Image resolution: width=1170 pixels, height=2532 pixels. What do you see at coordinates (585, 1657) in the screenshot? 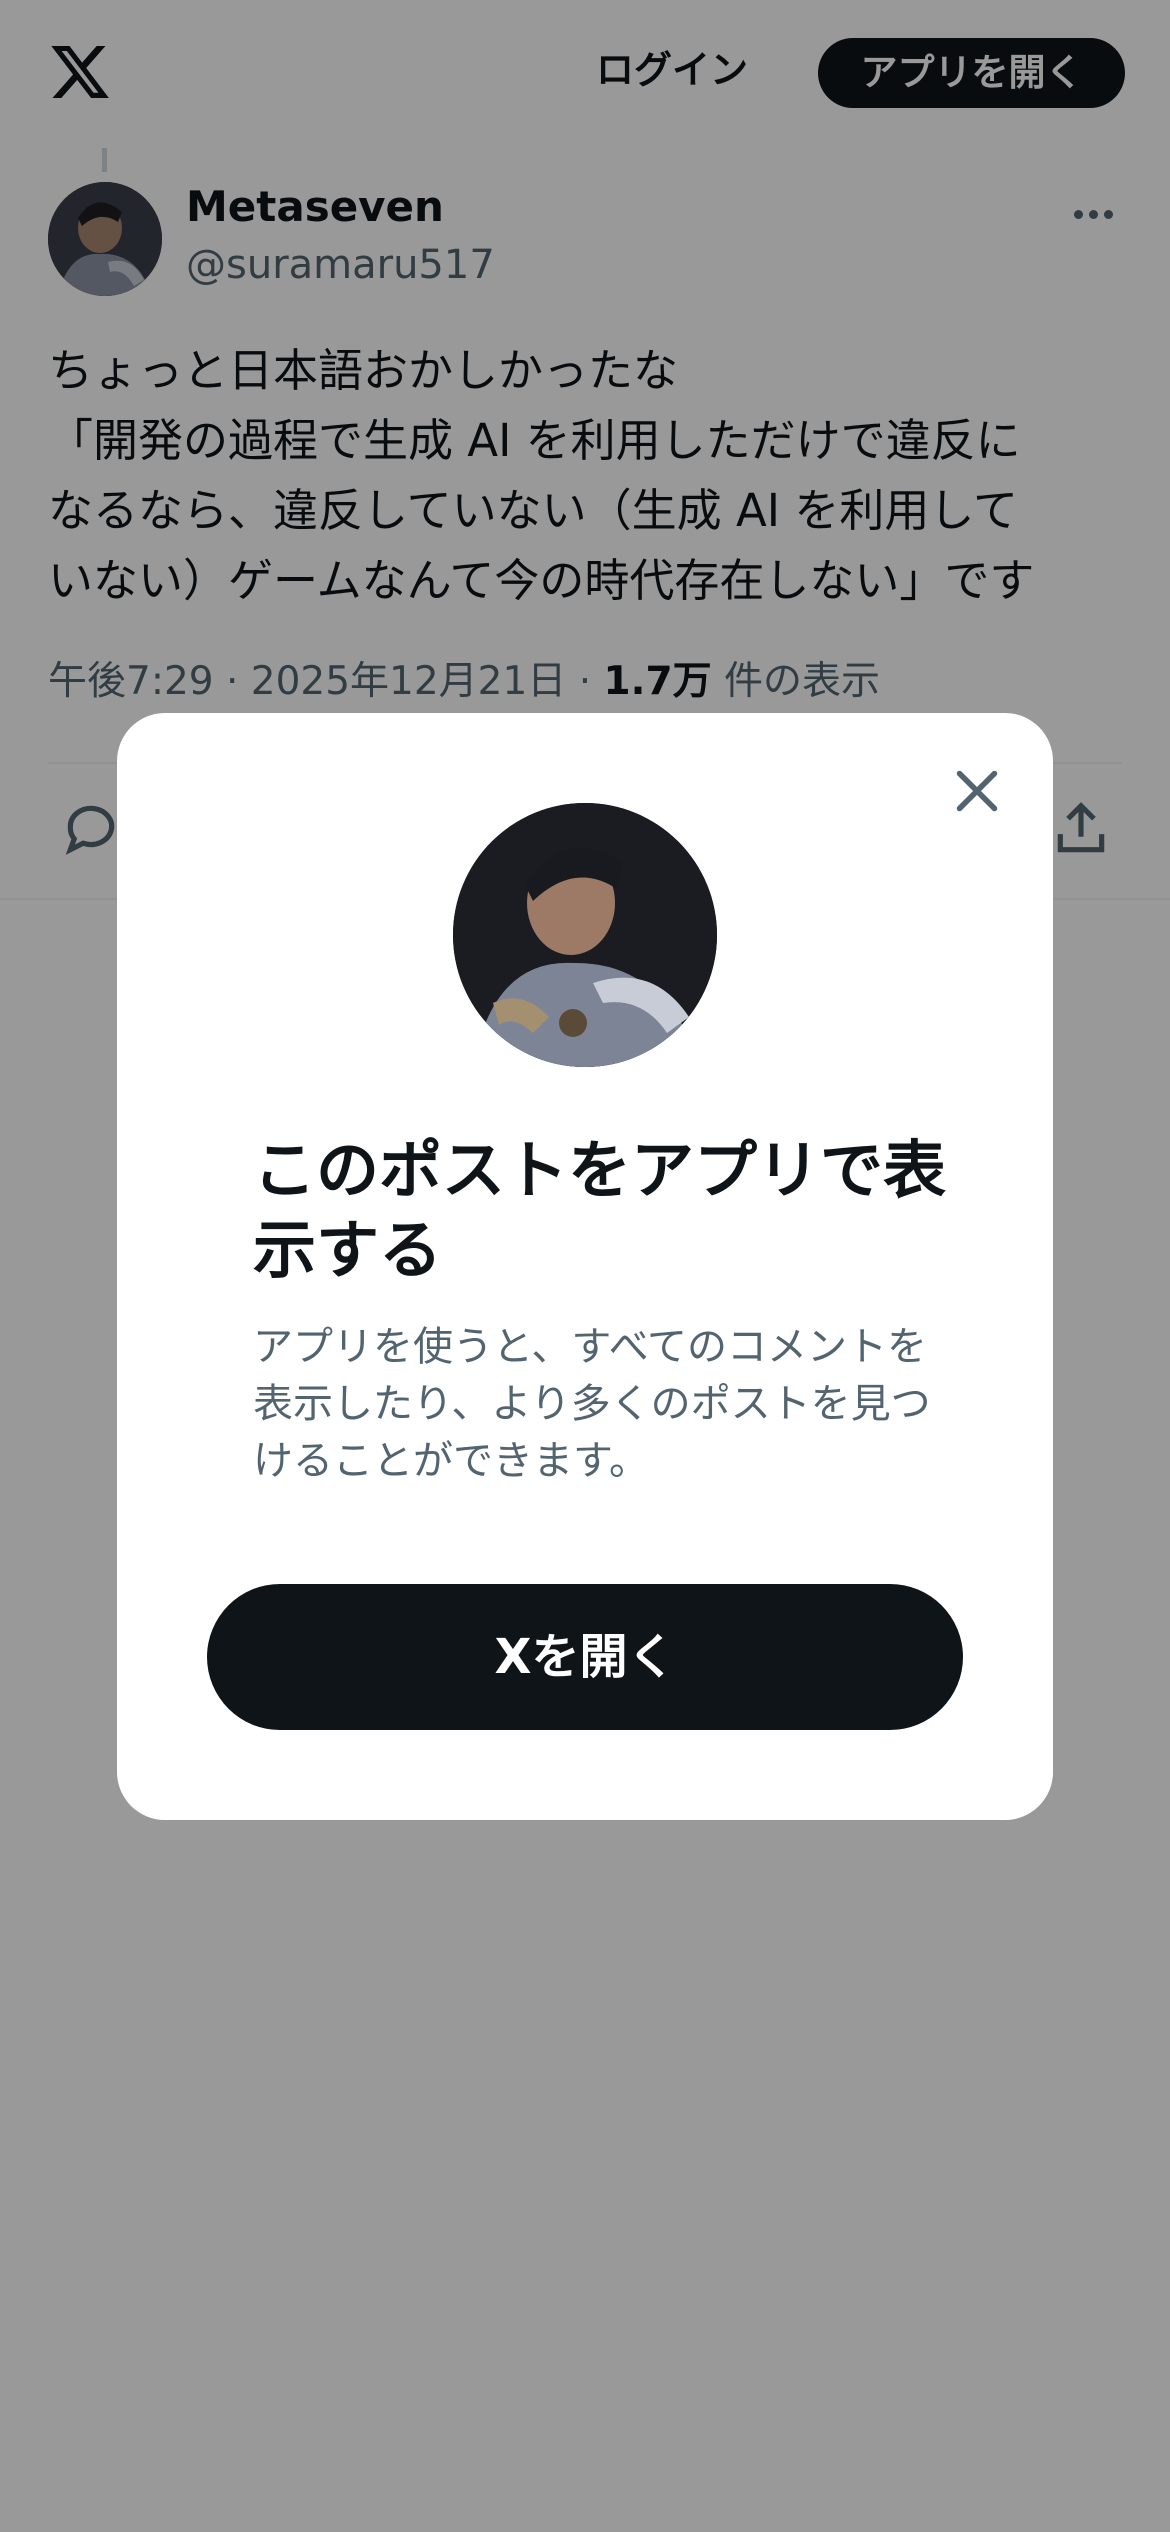
I see `open-x-button: Xを開く` at bounding box center [585, 1657].